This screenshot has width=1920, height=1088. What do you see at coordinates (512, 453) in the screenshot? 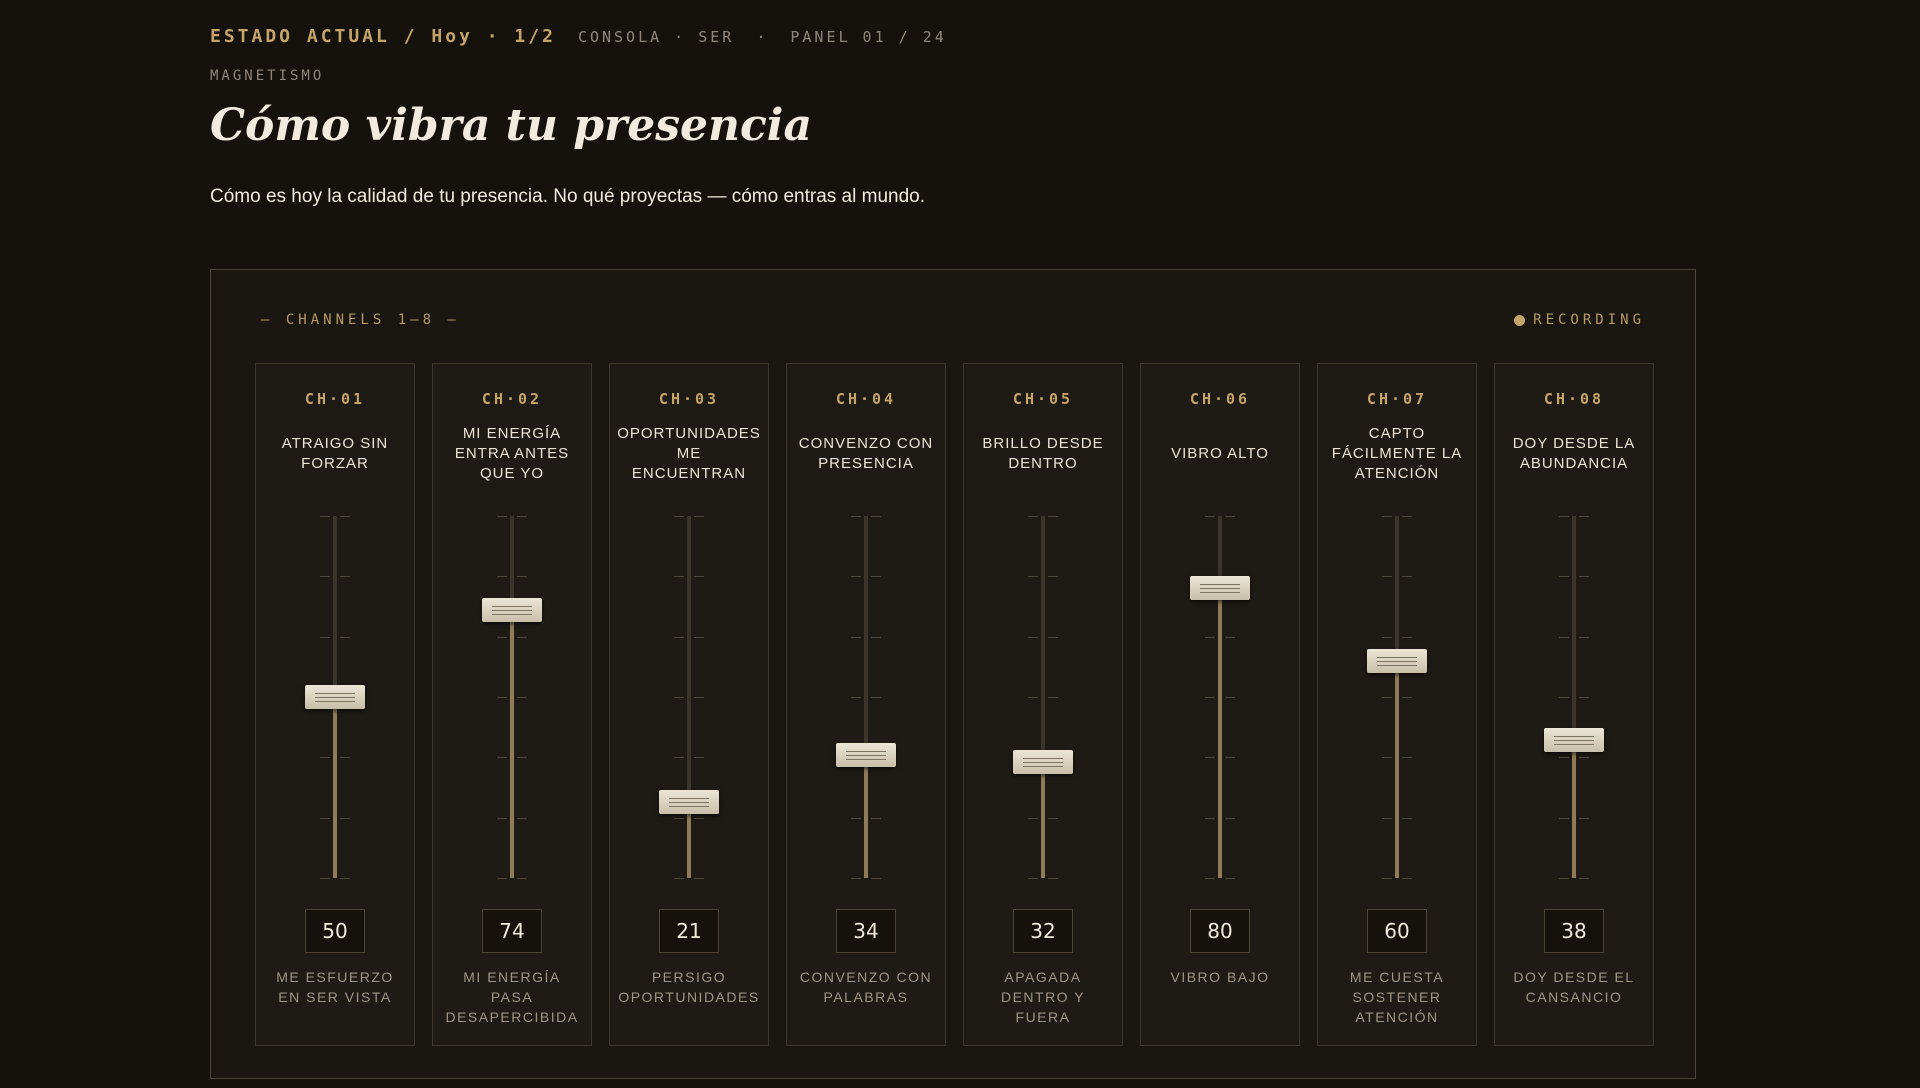
I see `channel-high-label-text: MI ENERGÍA ENTRA ANTES QUE YO` at bounding box center [512, 453].